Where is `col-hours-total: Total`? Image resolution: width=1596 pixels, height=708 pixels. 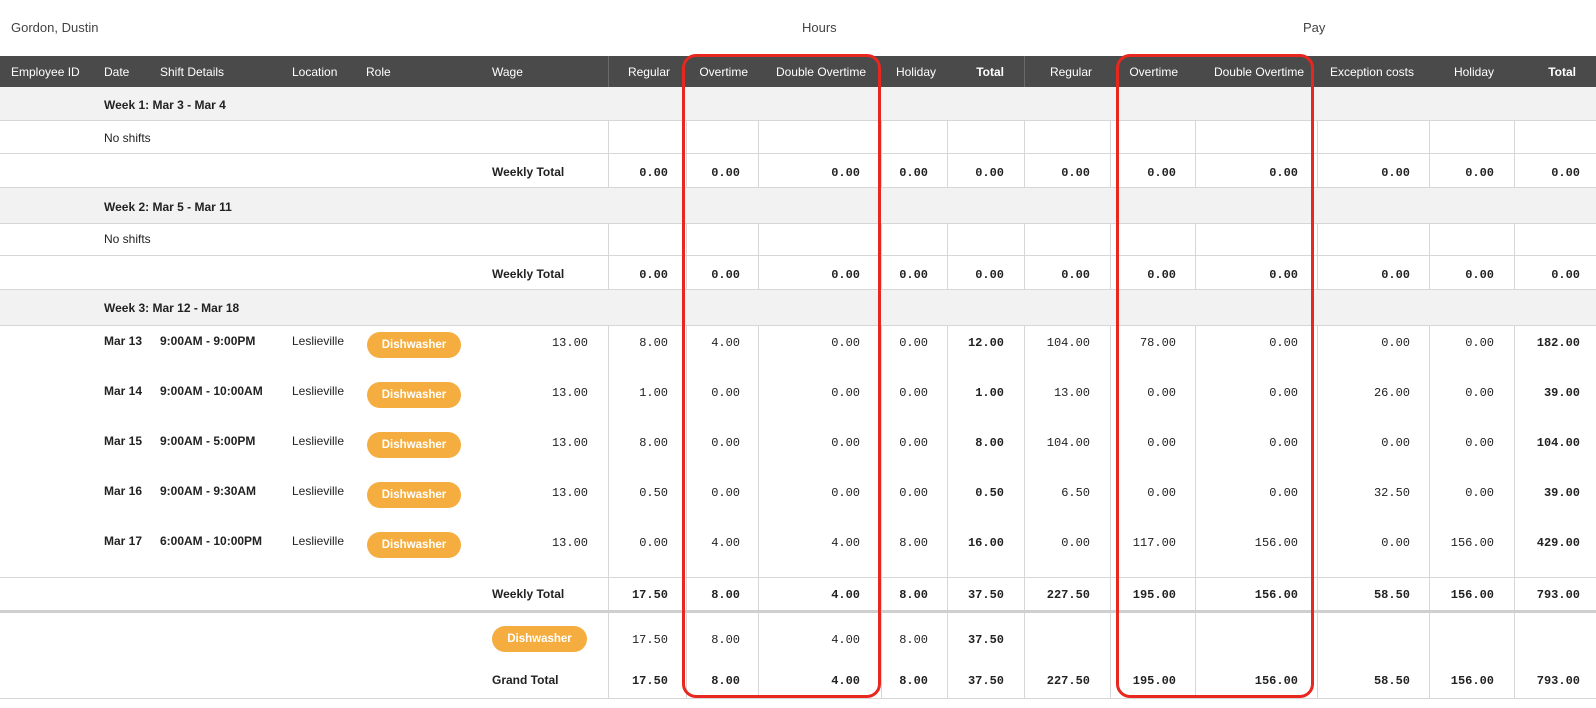 col-hours-total: Total is located at coordinates (977, 72).